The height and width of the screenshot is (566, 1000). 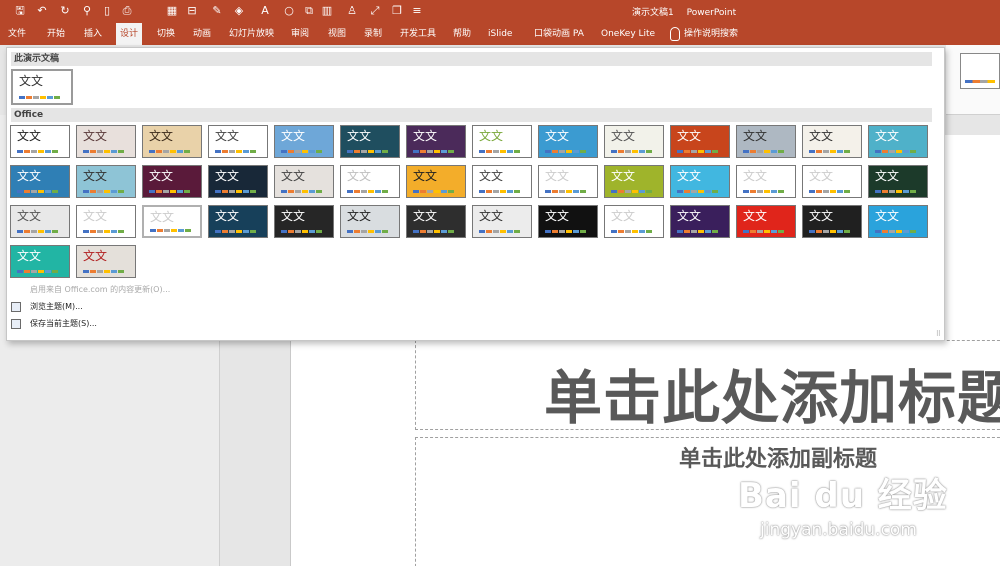 I want to click on theme-preview-card, so click(x=980, y=71).